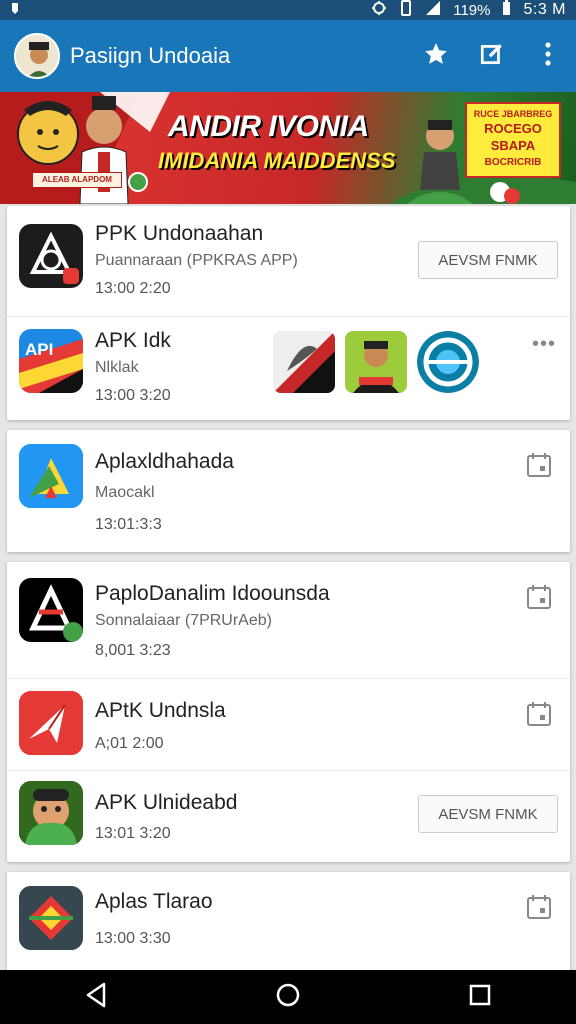 Image resolution: width=576 pixels, height=1024 pixels. I want to click on app-name: APK Ulnideabd, so click(166, 802).